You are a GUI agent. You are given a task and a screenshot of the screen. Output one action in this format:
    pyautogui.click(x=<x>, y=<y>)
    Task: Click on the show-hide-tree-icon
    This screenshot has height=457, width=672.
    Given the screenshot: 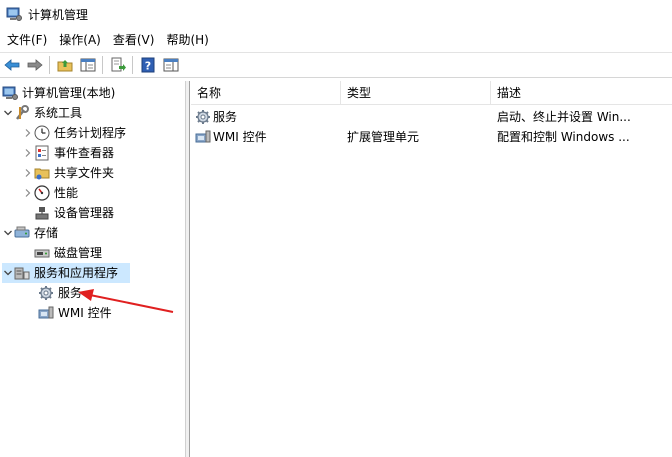 What is the action you would take?
    pyautogui.click(x=88, y=65)
    